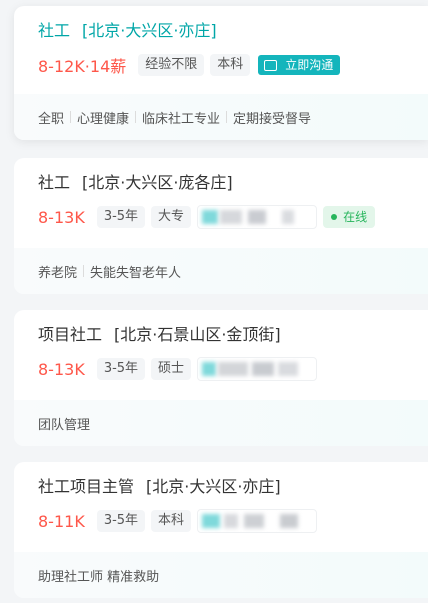 Image resolution: width=428 pixels, height=603 pixels. I want to click on job-title-row: 社工 [北京·大兴区·庞各庄], so click(233, 183).